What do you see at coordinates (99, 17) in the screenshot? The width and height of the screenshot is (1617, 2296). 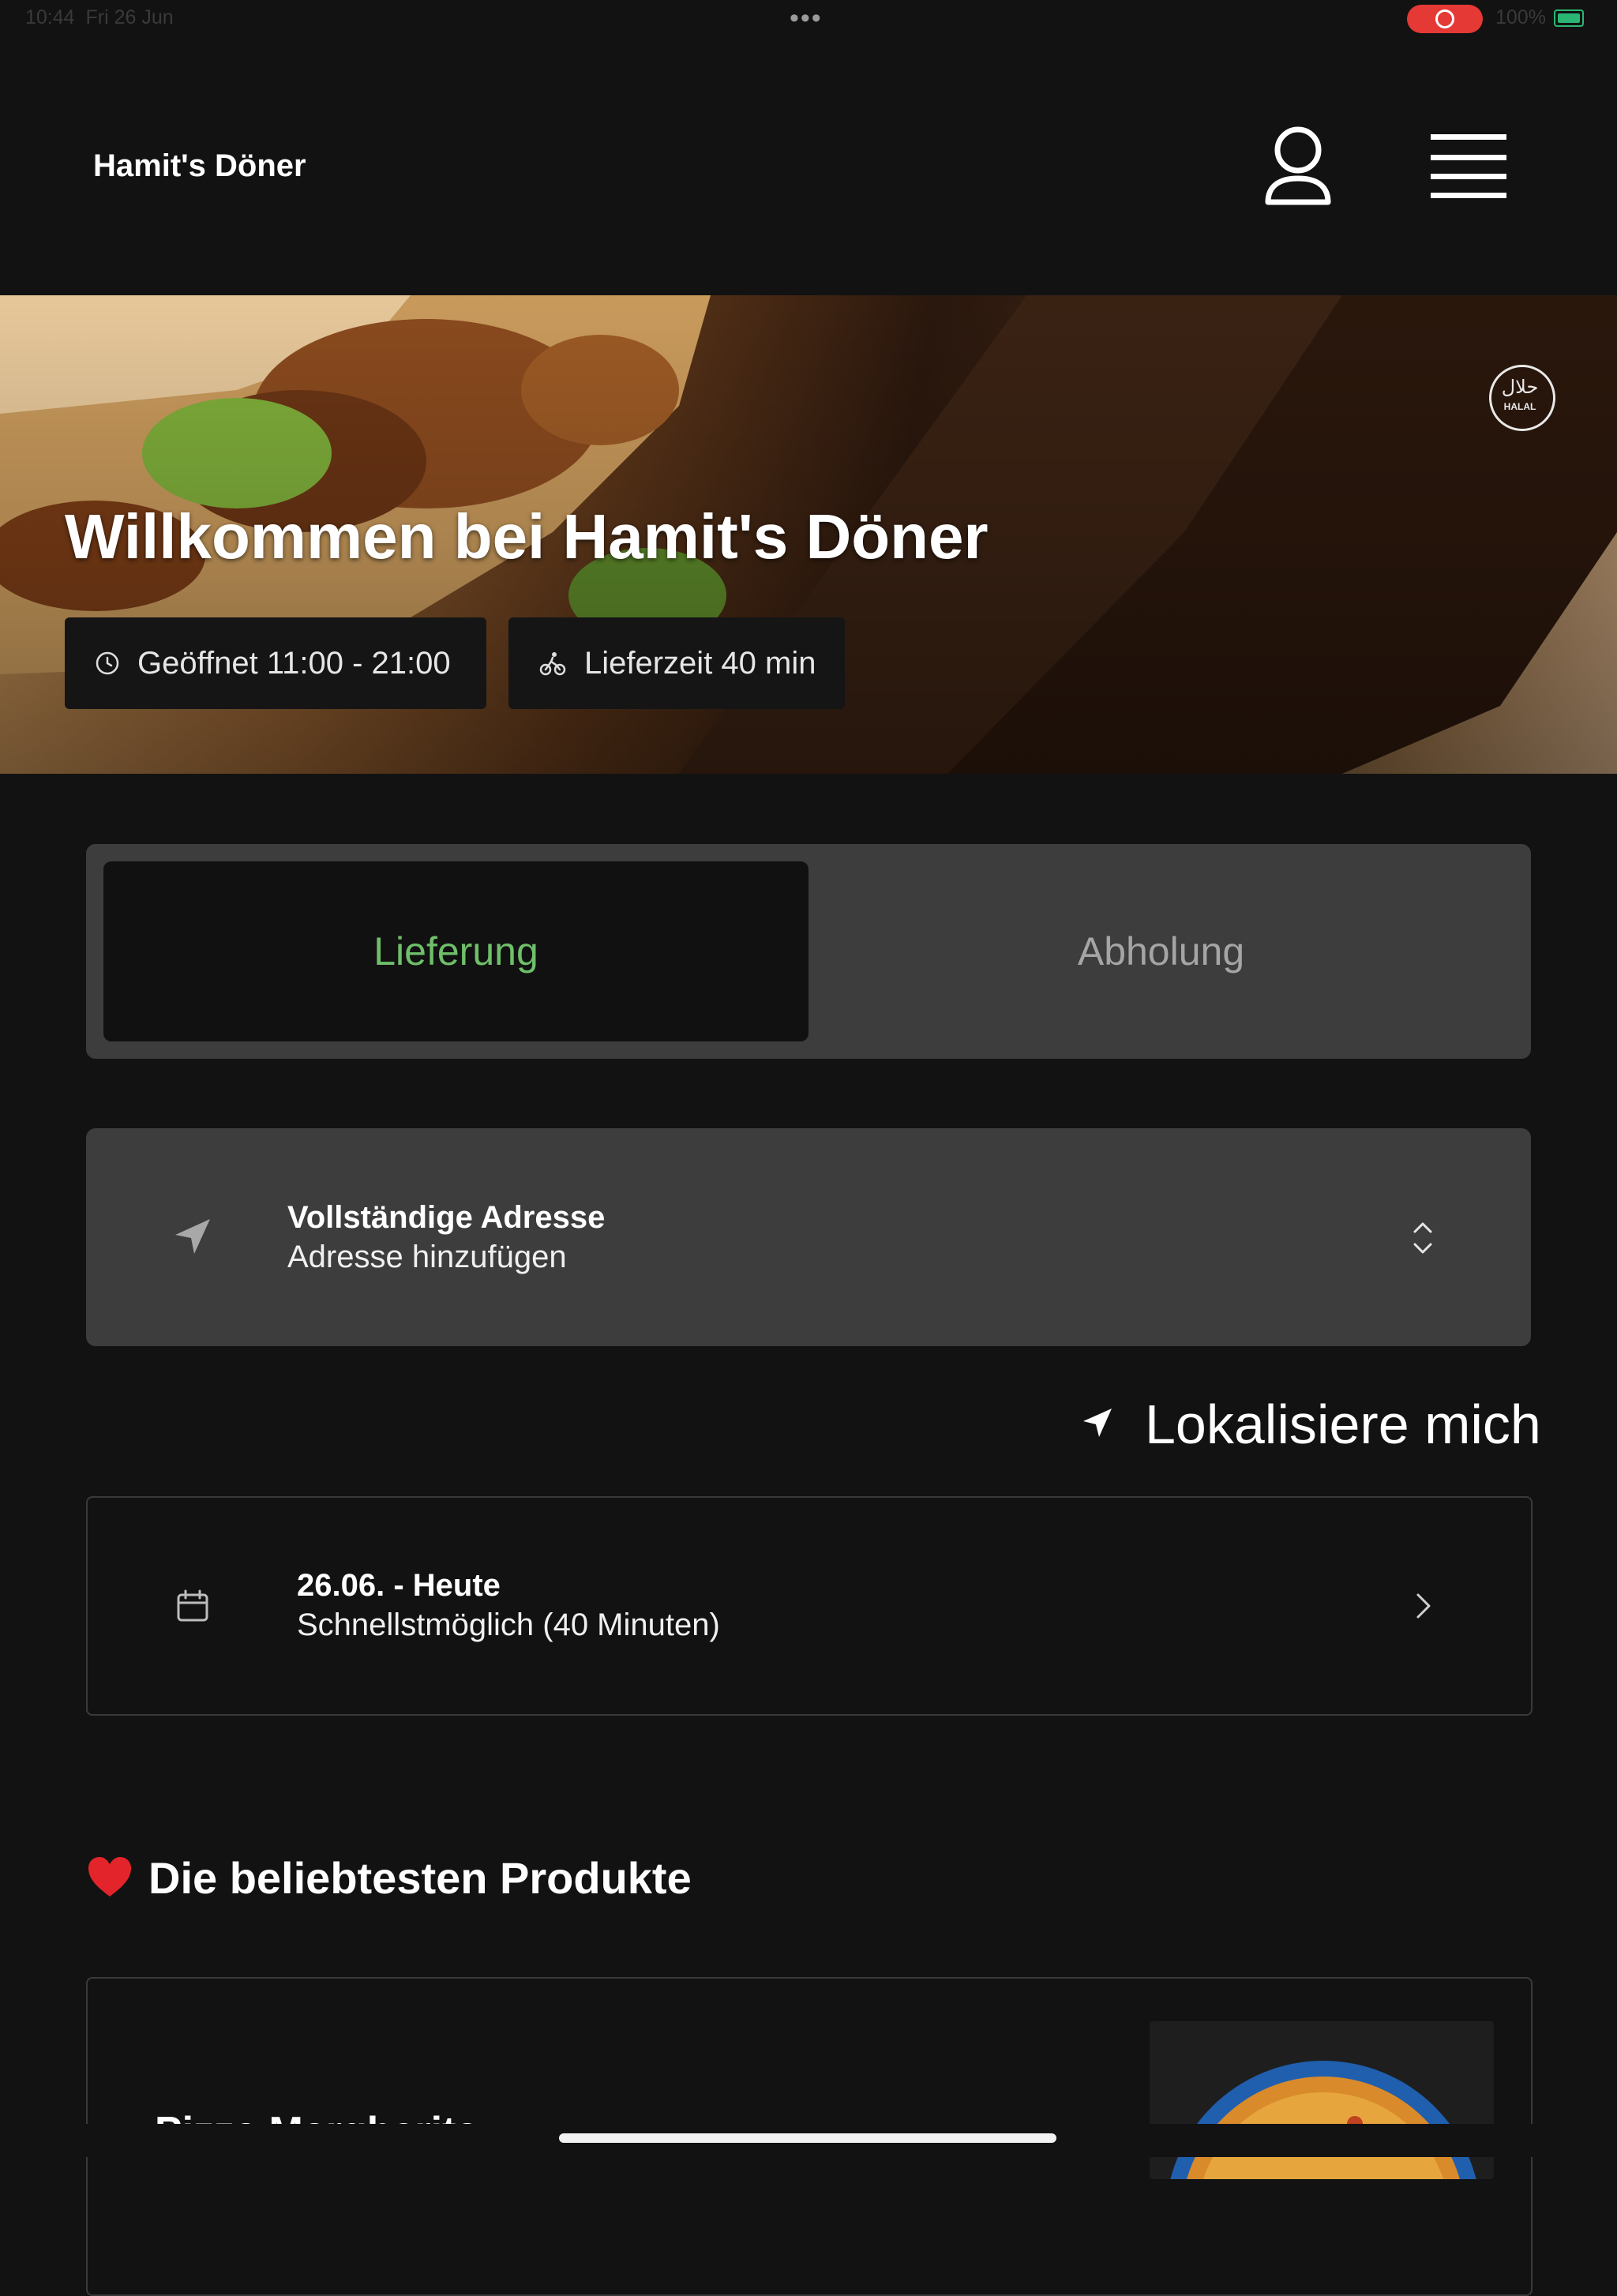 I see `status-time: 10:44 Fri 26 Jun` at bounding box center [99, 17].